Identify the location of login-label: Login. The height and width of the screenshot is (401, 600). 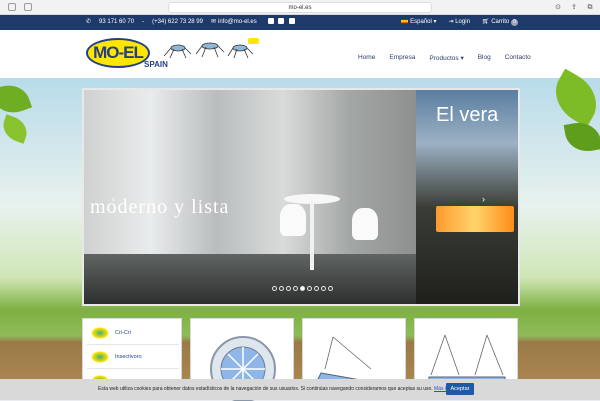
(462, 22).